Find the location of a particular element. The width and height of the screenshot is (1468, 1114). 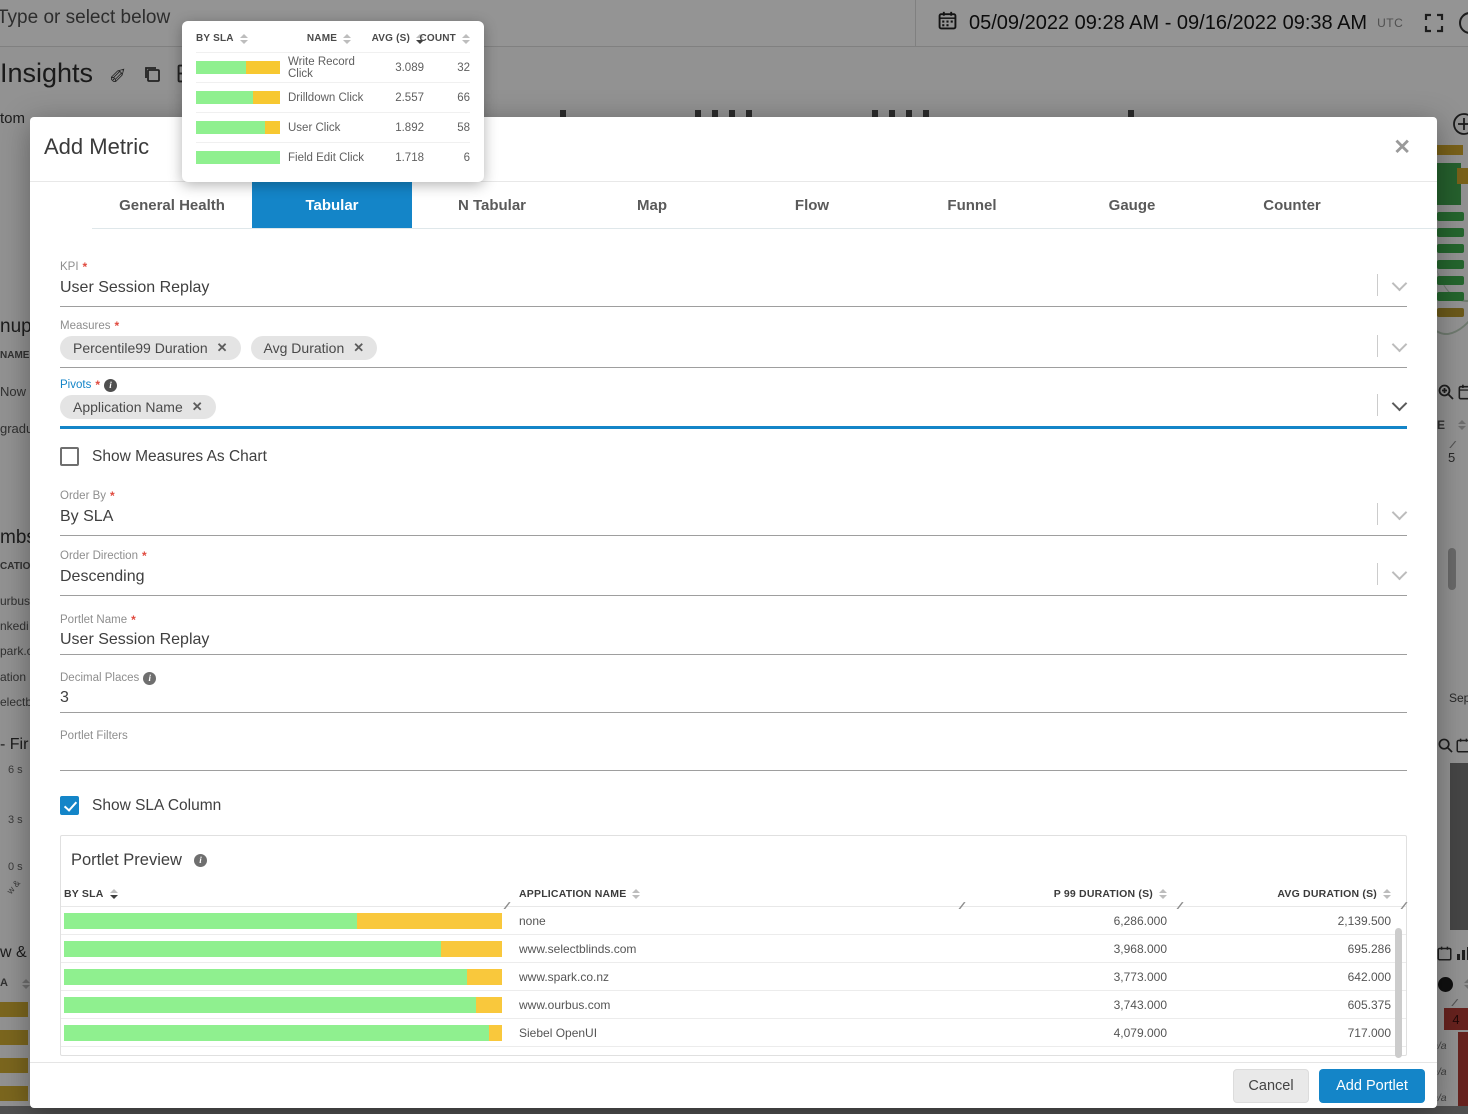

event-name-cell: Drilldown Click is located at coordinates (326, 97).